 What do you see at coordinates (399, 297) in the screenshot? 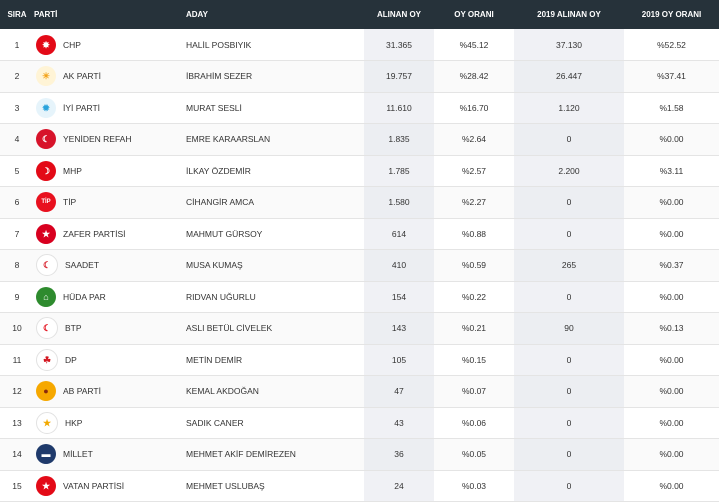
I see `row-votes: 154` at bounding box center [399, 297].